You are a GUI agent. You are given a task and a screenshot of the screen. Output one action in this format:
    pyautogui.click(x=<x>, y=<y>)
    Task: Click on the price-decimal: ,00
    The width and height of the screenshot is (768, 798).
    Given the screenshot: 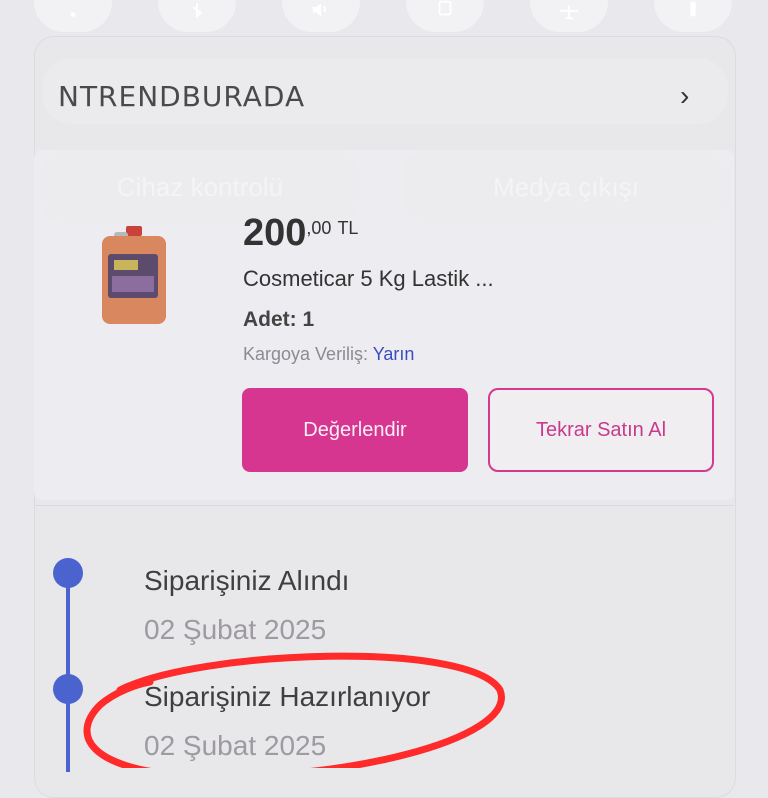 What is the action you would take?
    pyautogui.click(x=319, y=228)
    